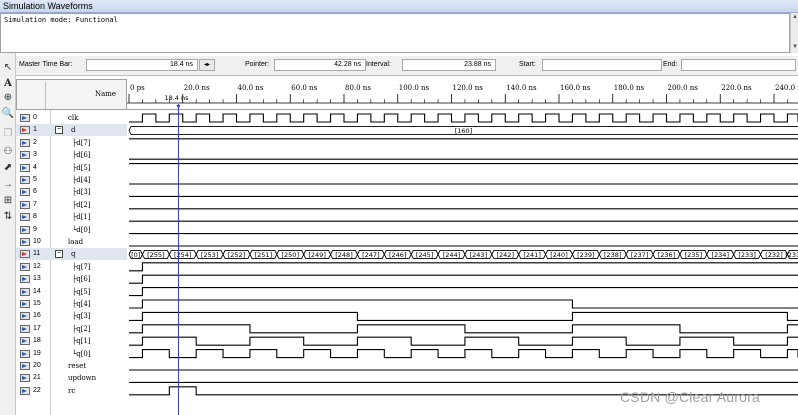 This screenshot has width=798, height=415. Describe the element at coordinates (71, 118) in the screenshot. I see `signal-row: 0 clk` at that location.